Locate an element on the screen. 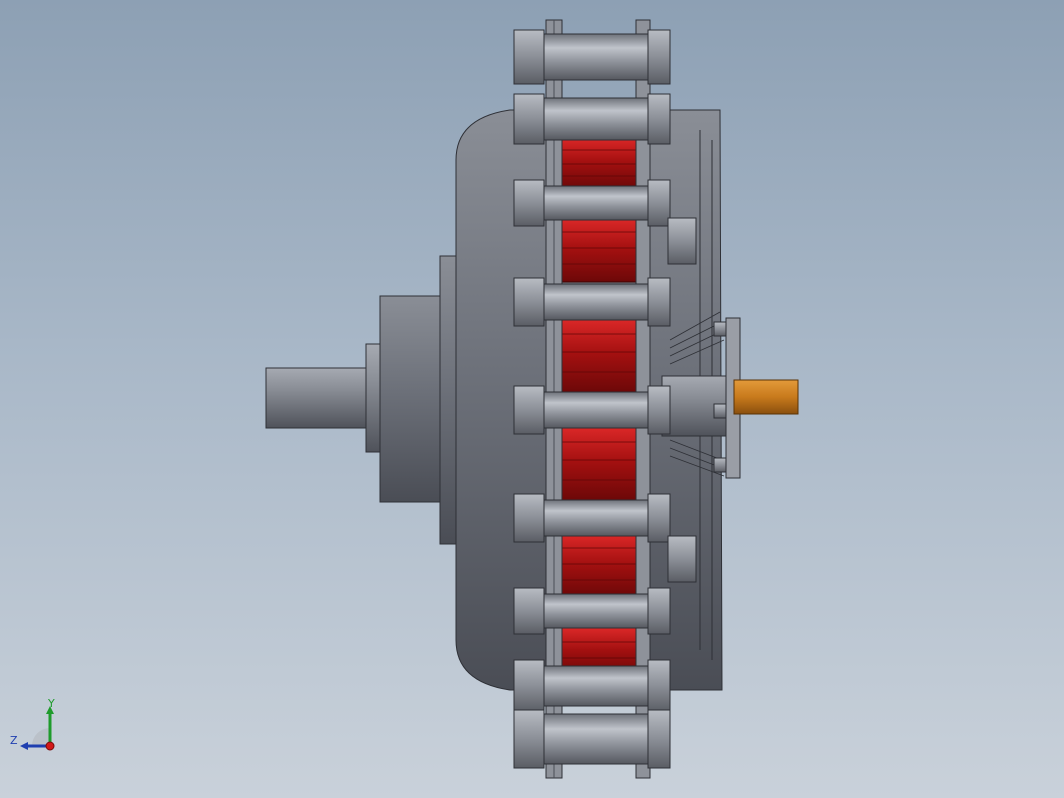  z-axis-label: Z is located at coordinates (14, 740).